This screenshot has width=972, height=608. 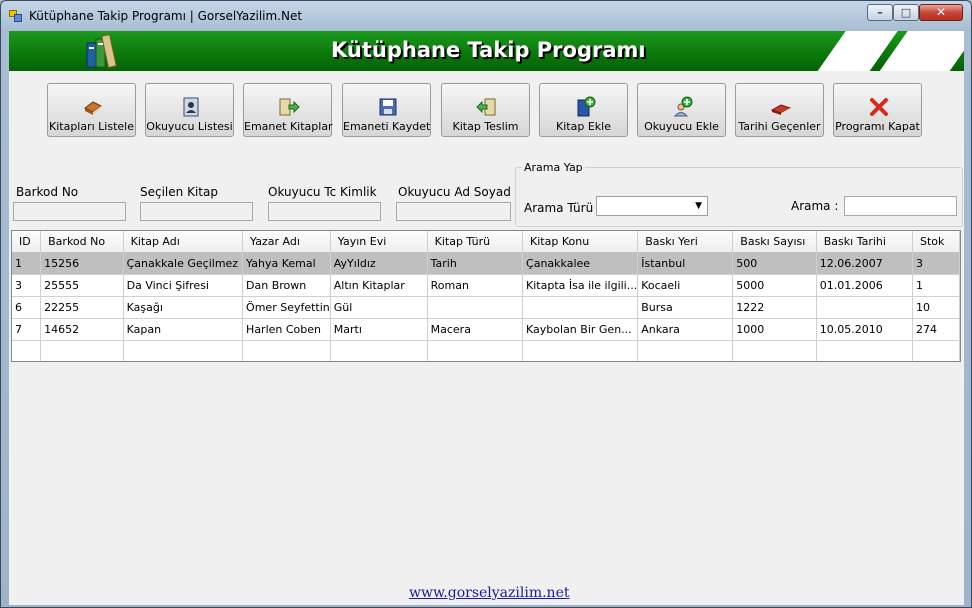 I want to click on return-book-button: Kitap Teslim, so click(x=485, y=110).